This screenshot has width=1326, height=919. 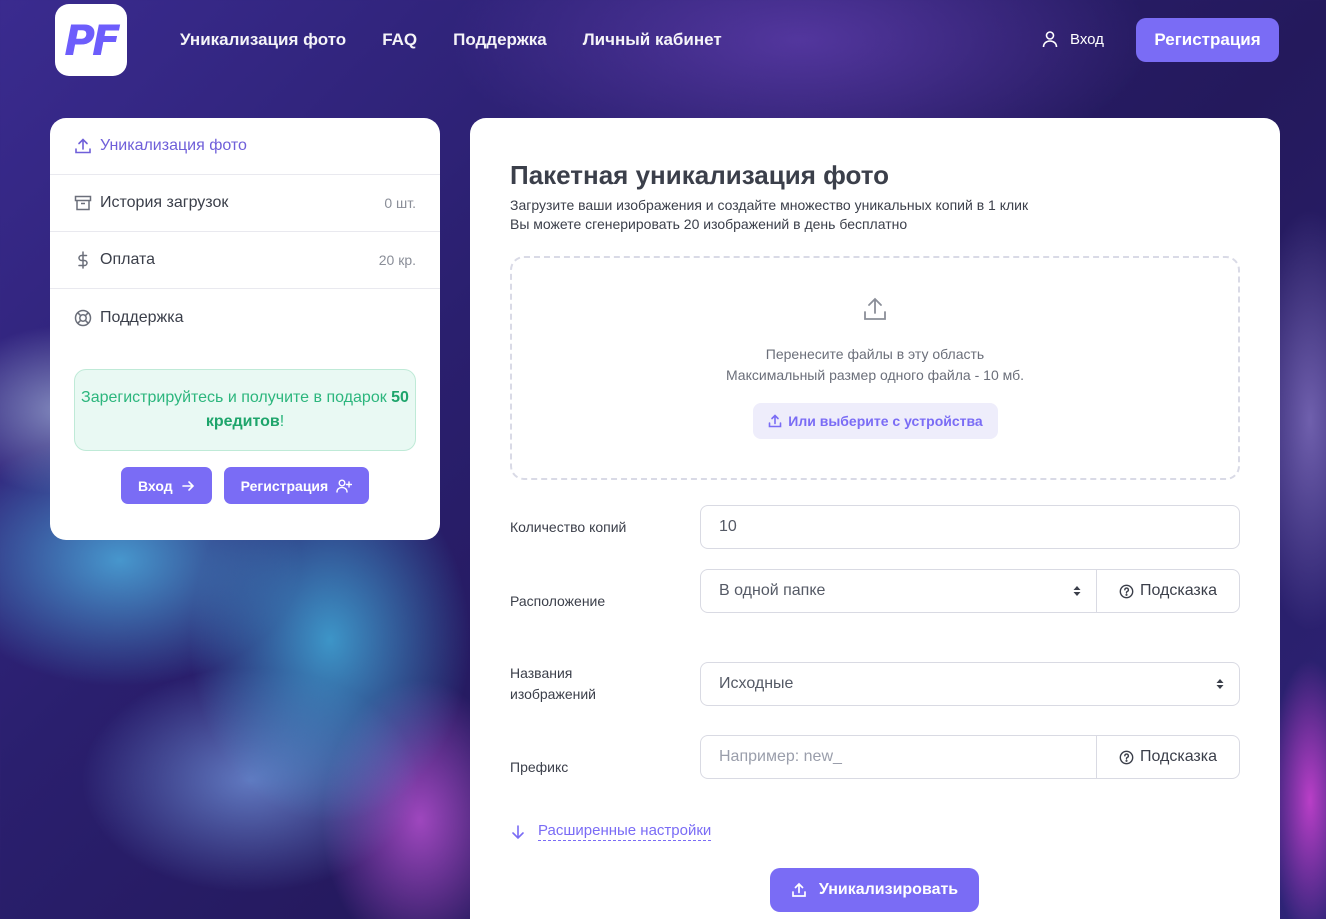 What do you see at coordinates (344, 486) in the screenshot?
I see `user-plus-icon` at bounding box center [344, 486].